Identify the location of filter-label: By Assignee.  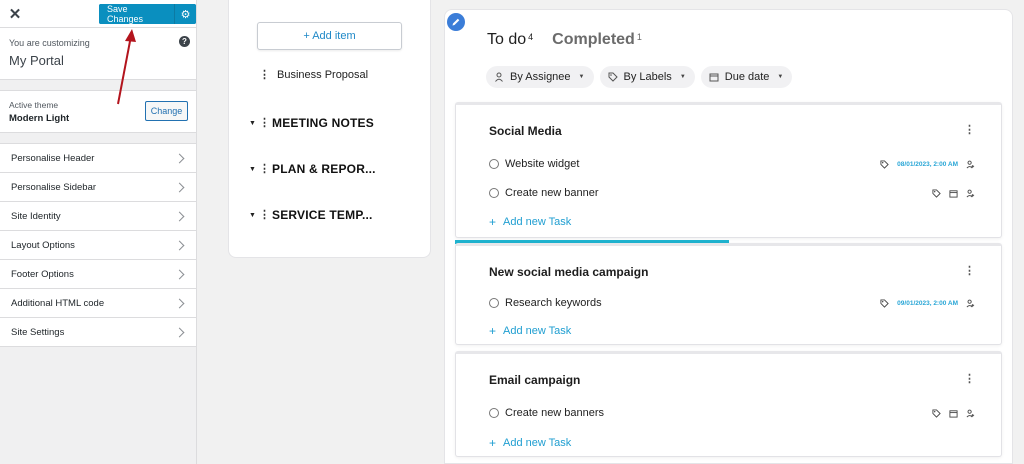
(540, 77).